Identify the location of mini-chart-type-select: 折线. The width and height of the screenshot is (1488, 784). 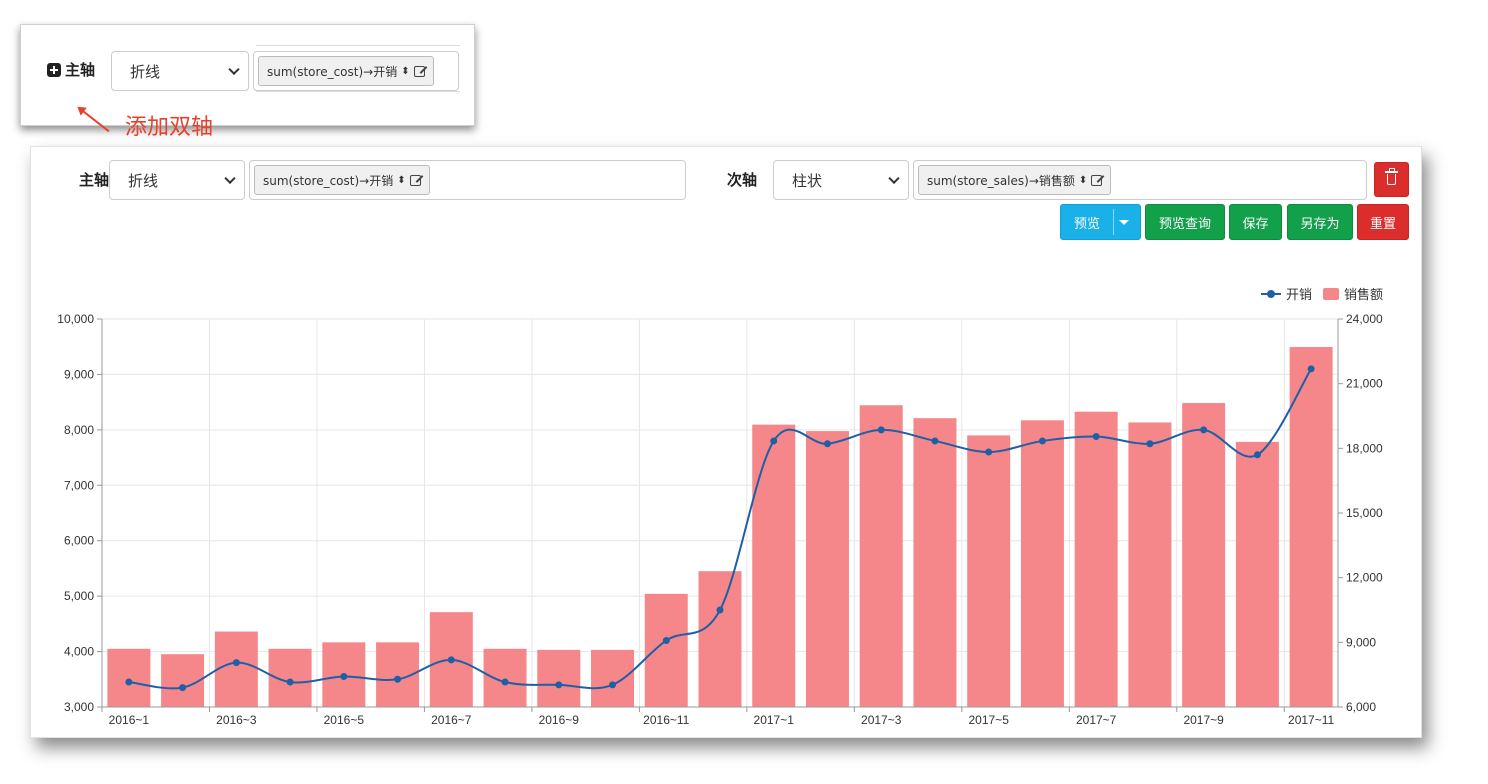
(180, 71).